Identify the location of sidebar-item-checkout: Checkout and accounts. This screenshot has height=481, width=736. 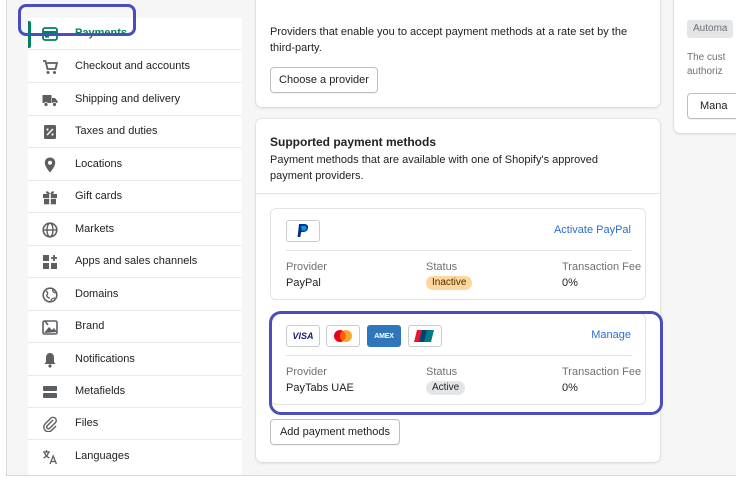
(135, 67).